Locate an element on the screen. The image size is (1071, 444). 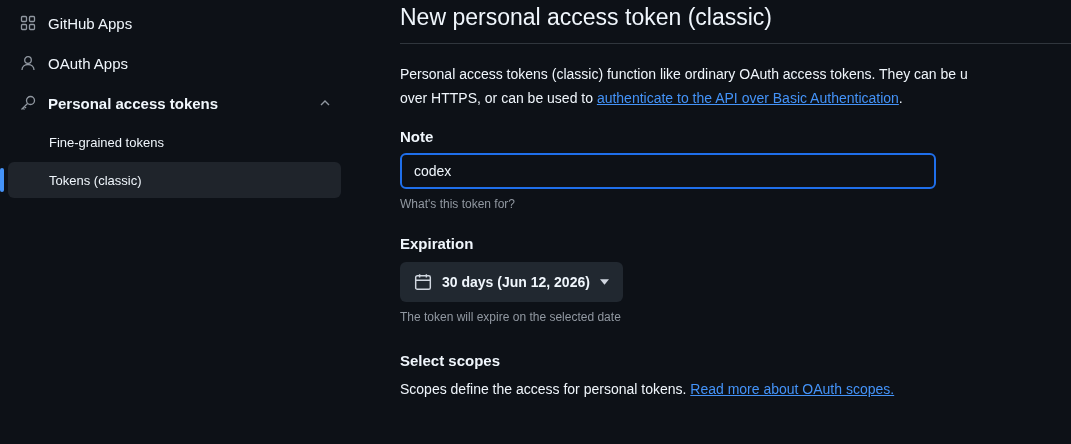
expiration-hint: The token will expire on the selected date is located at coordinates (511, 317).